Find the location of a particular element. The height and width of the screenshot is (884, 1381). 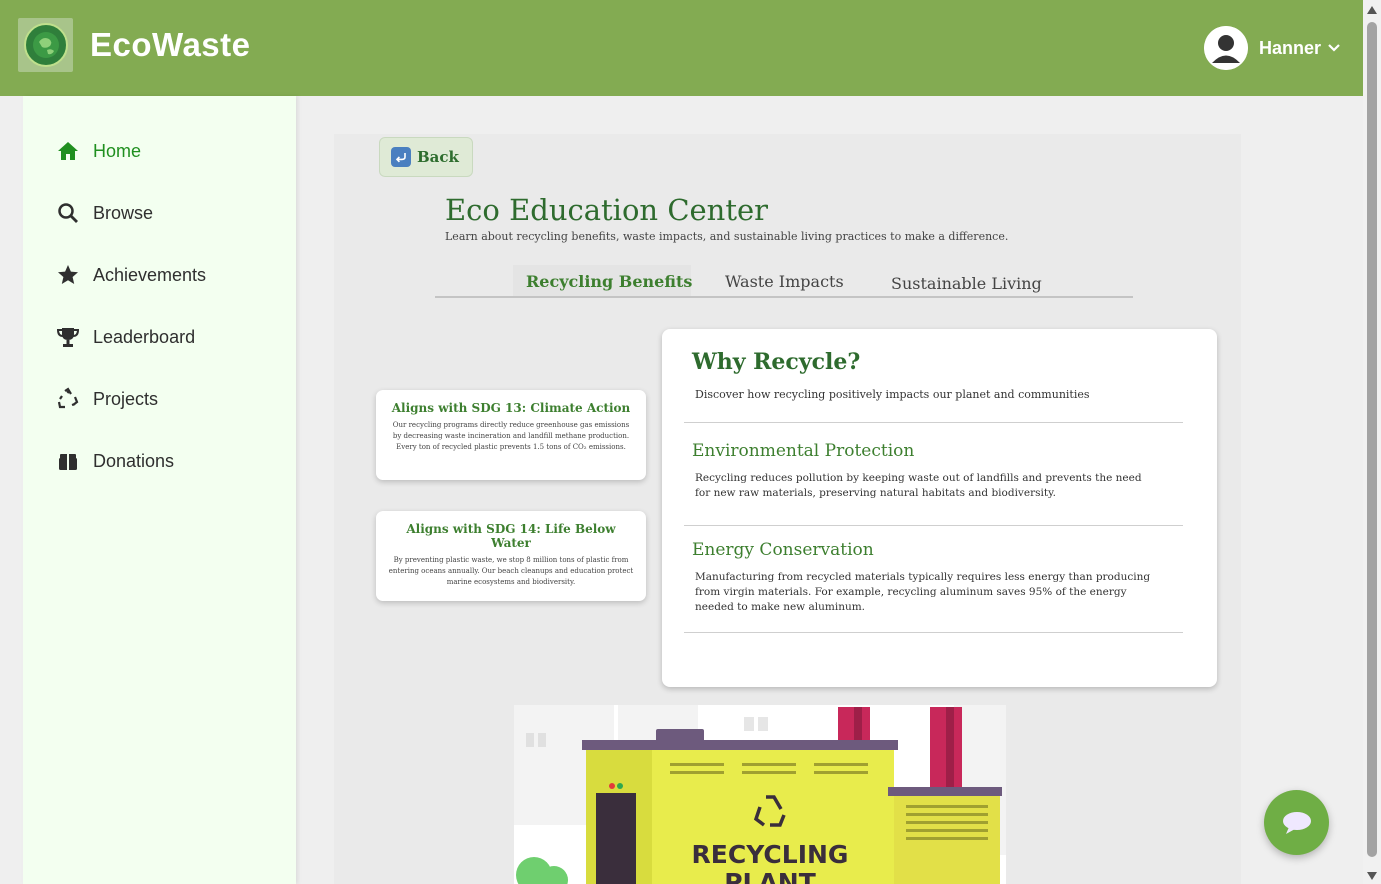

star-icon is located at coordinates (68, 274).